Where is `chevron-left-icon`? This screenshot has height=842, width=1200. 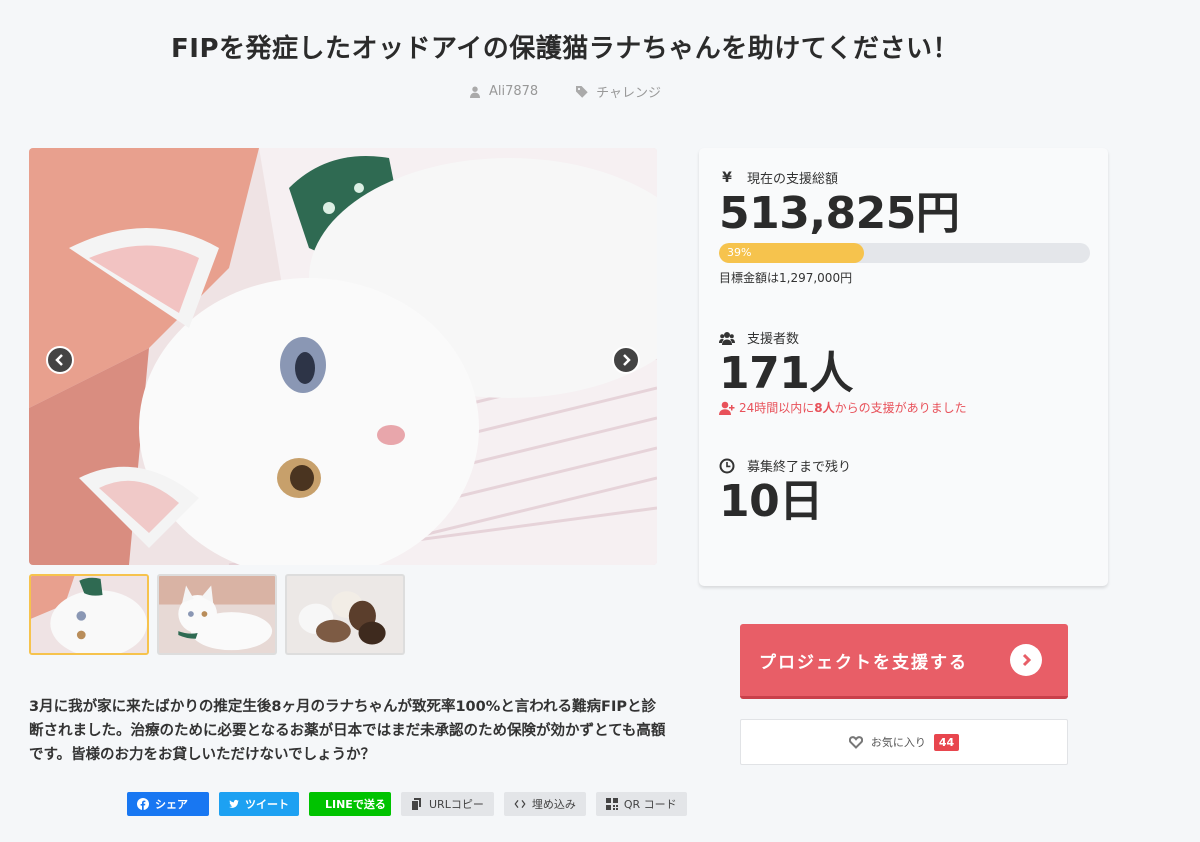
chevron-left-icon is located at coordinates (59, 360).